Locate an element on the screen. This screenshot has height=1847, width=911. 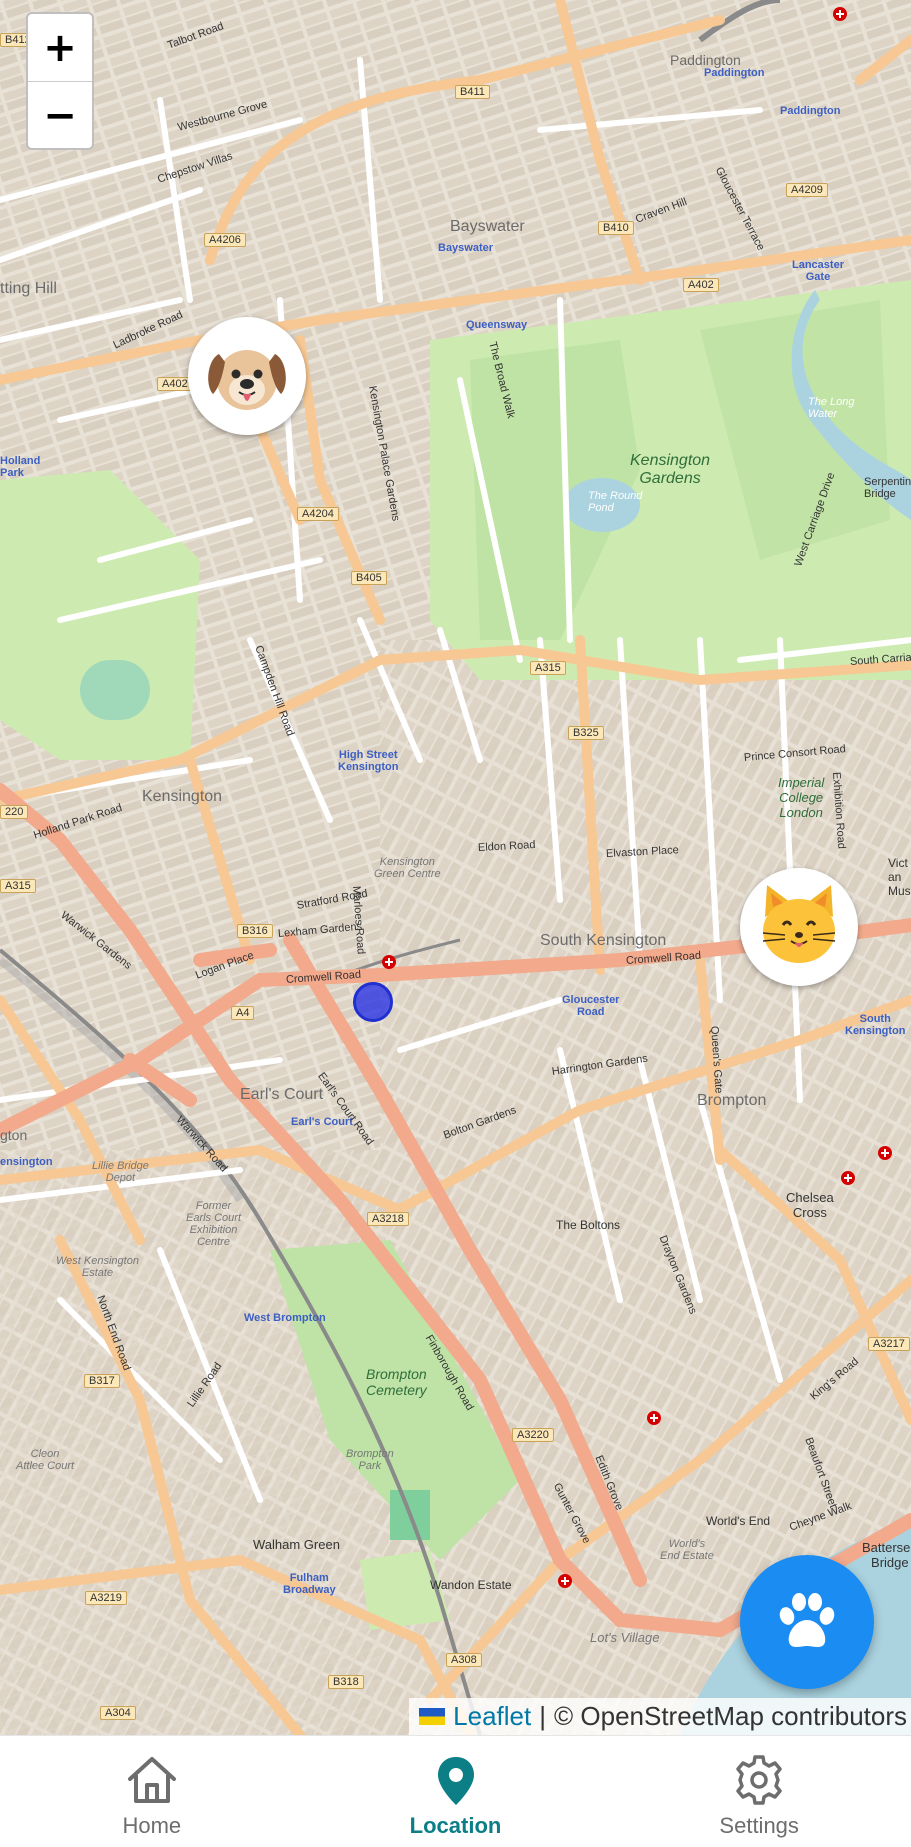
zoom-in-button: + is located at coordinates (60, 48).